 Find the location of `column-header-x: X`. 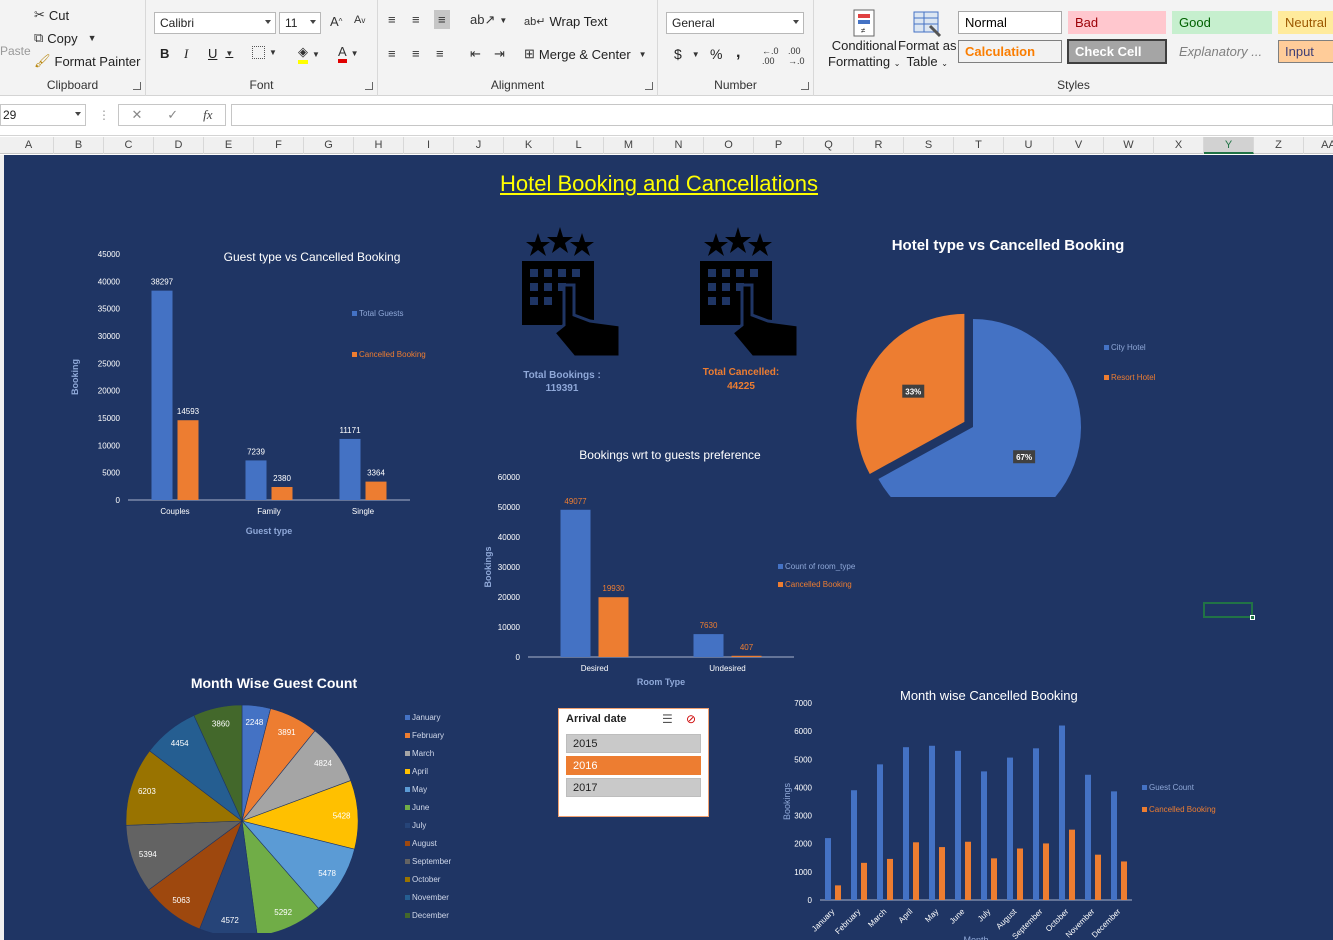

column-header-x: X is located at coordinates (1179, 145).